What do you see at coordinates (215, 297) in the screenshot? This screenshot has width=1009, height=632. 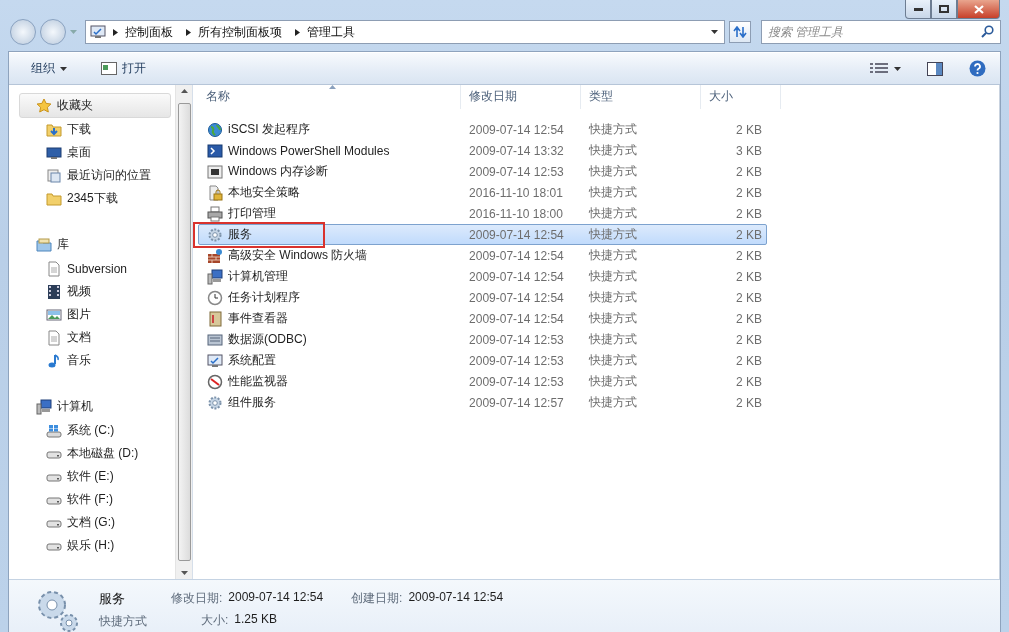 I see `clock-icon` at bounding box center [215, 297].